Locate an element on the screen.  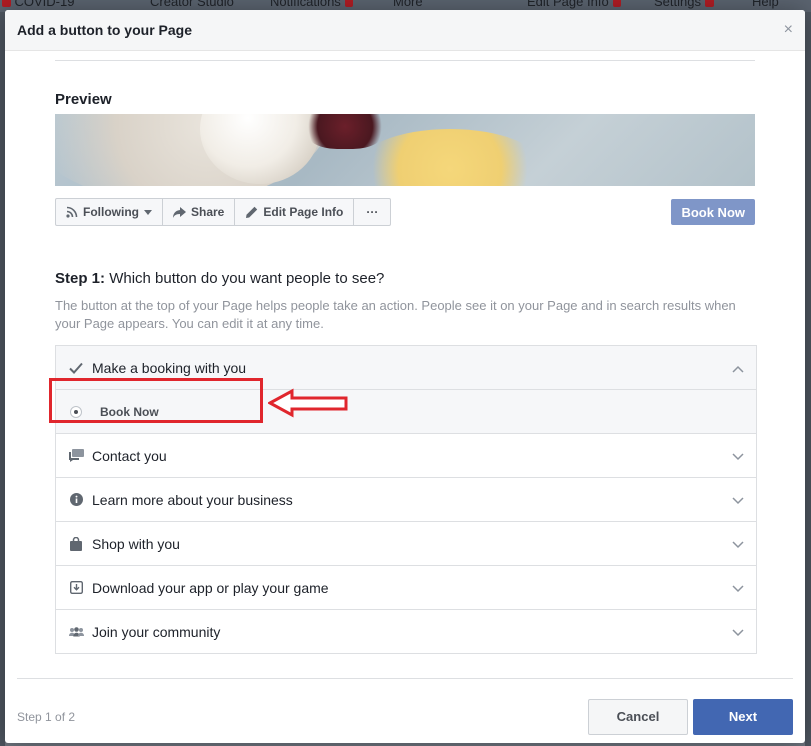
divider is located at coordinates (405, 55).